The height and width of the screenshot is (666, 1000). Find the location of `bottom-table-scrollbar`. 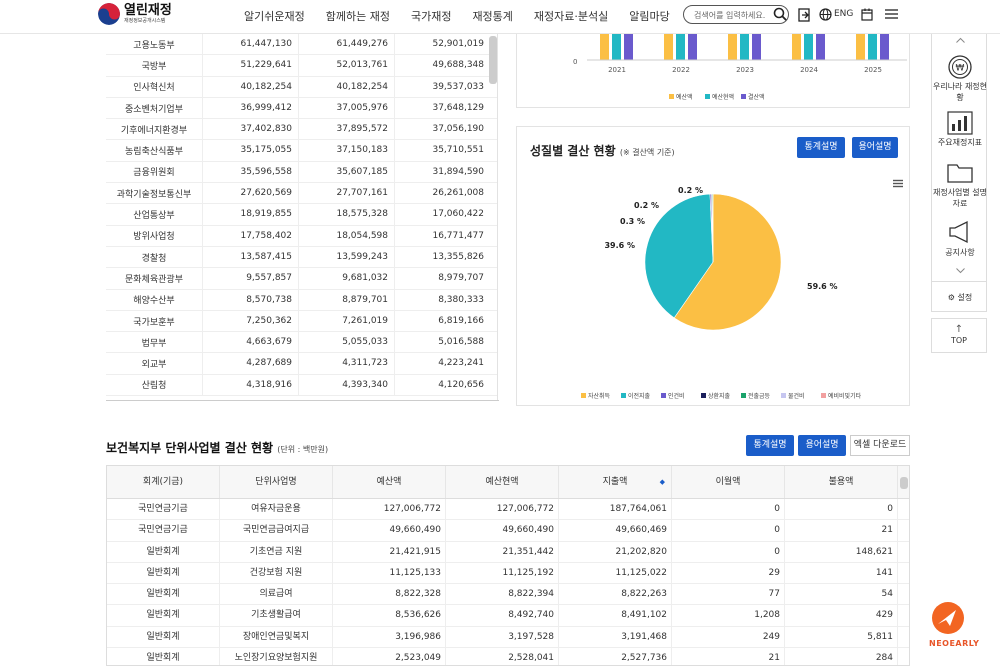

bottom-table-scrollbar is located at coordinates (904, 483).